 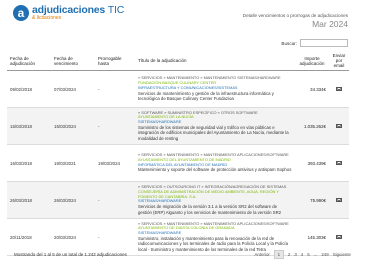 What do you see at coordinates (312, 200) in the screenshot?
I see `cell-importe: 75.990€` at bounding box center [312, 200].